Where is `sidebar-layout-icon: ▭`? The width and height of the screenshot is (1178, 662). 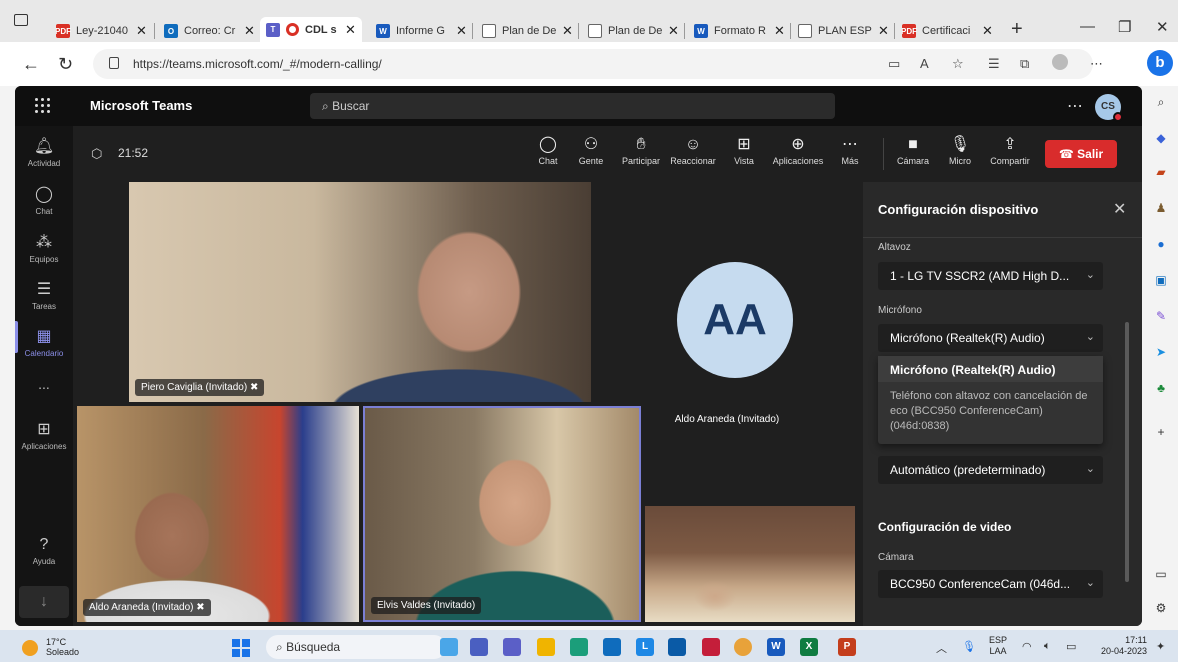 sidebar-layout-icon: ▭ is located at coordinates (1161, 574).